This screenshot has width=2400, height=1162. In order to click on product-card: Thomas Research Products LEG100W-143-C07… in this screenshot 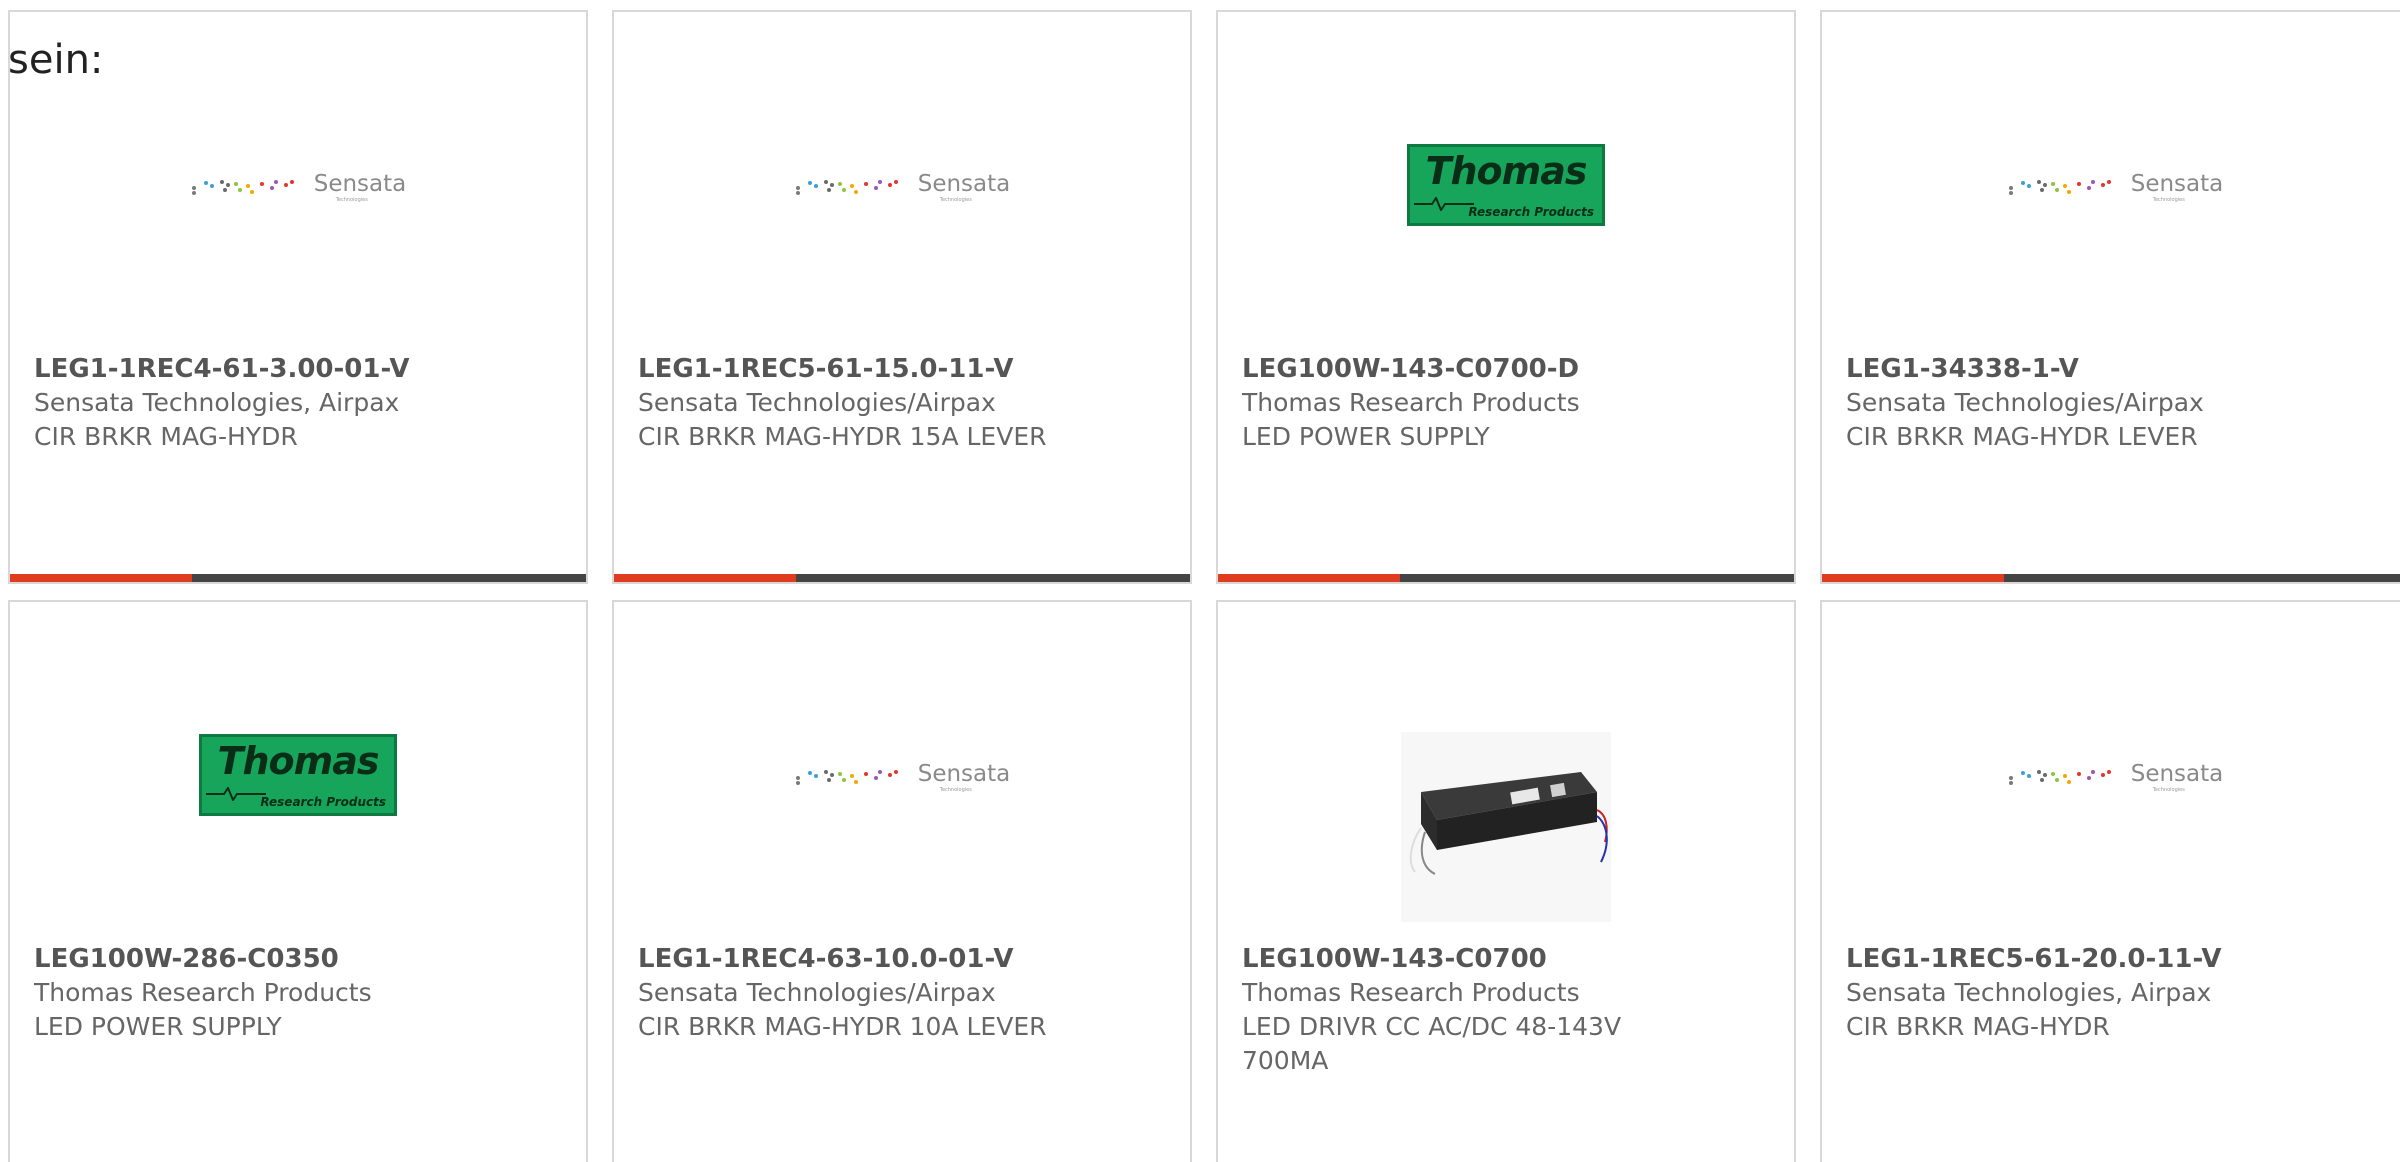, I will do `click(1506, 297)`.